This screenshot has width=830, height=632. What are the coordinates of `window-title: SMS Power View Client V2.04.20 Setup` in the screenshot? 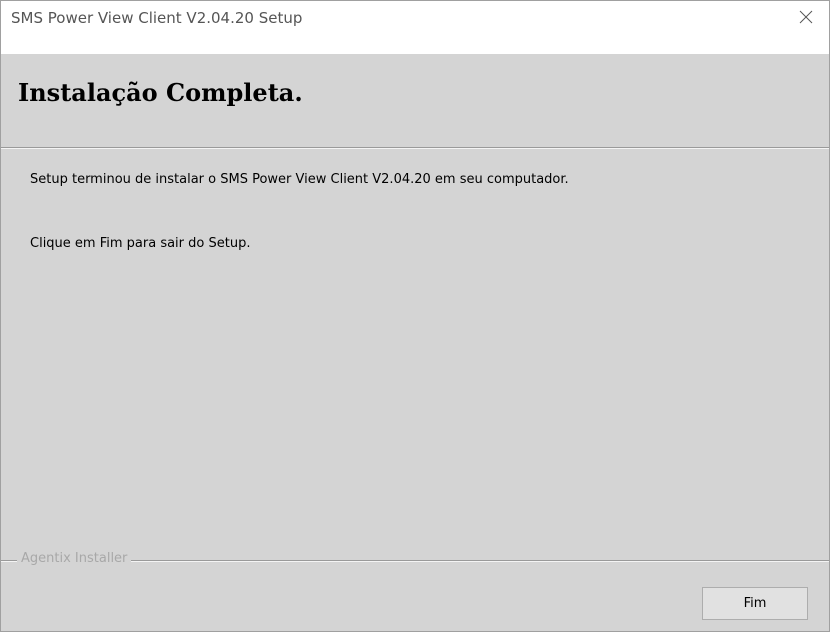 It's located at (157, 18).